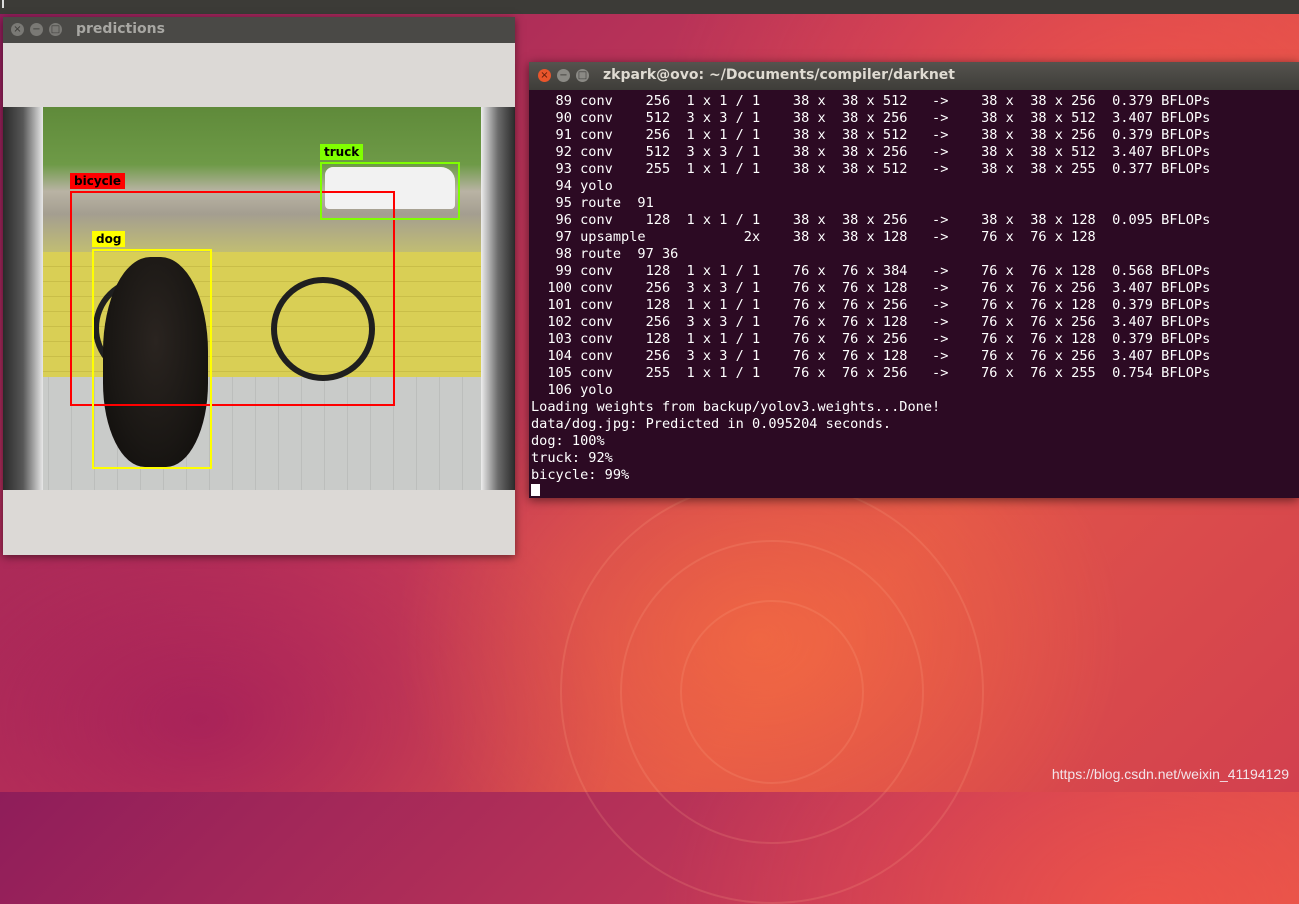 The width and height of the screenshot is (1299, 904). Describe the element at coordinates (98, 181) in the screenshot. I see `detection-label-bicycle: bicycle` at that location.